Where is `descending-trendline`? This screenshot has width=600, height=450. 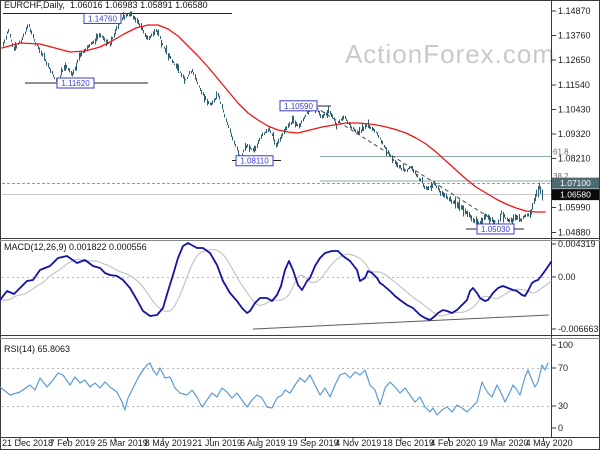 descending-trendline is located at coordinates (403, 163).